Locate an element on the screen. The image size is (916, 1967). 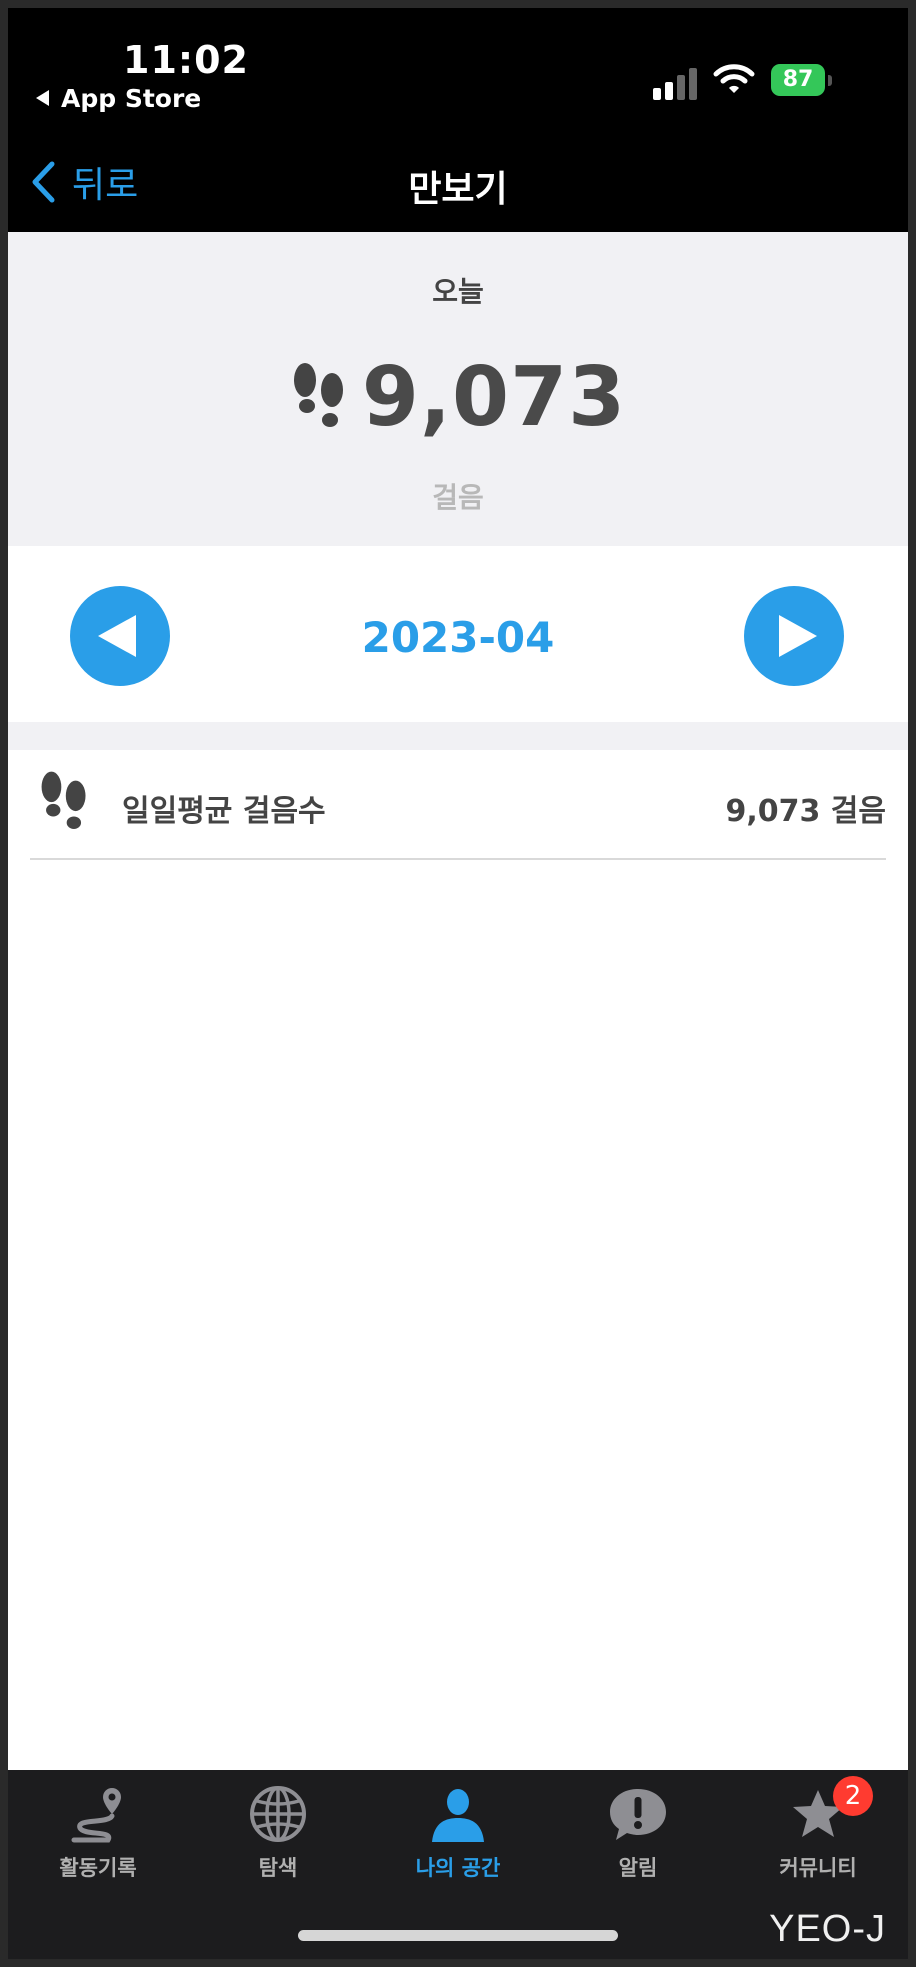
page-title: 만보기 is located at coordinates (458, 189).